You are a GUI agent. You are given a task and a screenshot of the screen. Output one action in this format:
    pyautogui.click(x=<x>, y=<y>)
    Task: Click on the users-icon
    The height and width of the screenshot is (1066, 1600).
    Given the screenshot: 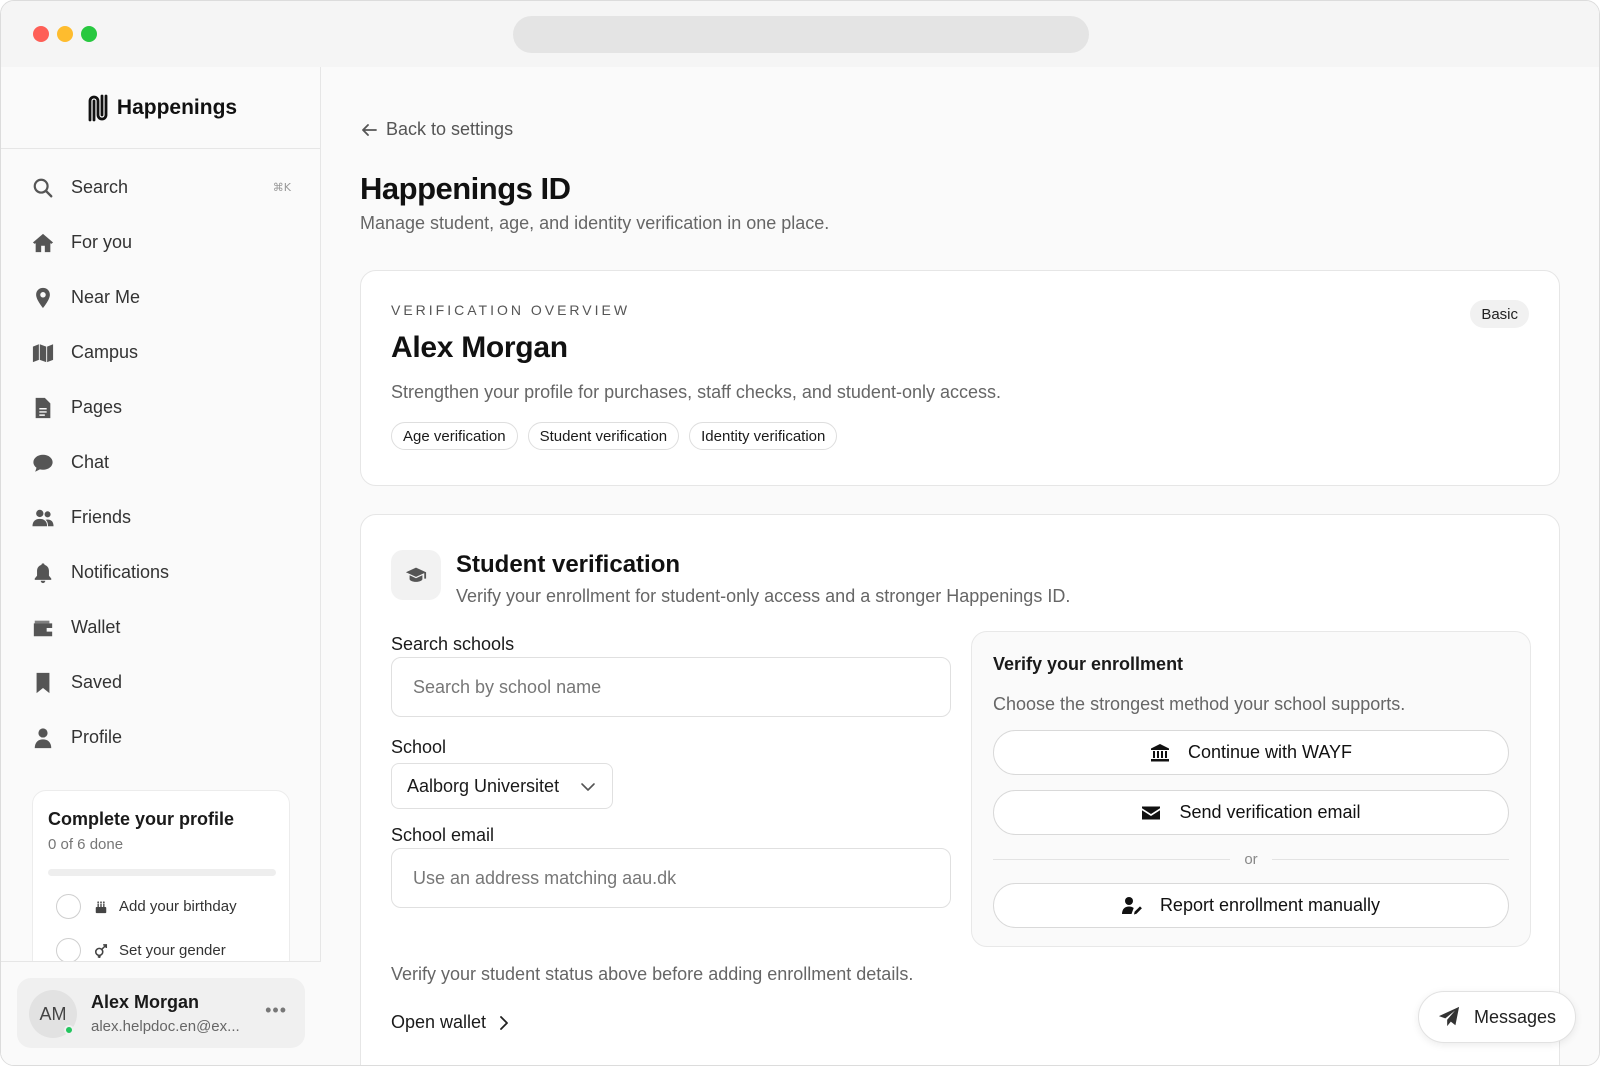 What is the action you would take?
    pyautogui.click(x=43, y=518)
    